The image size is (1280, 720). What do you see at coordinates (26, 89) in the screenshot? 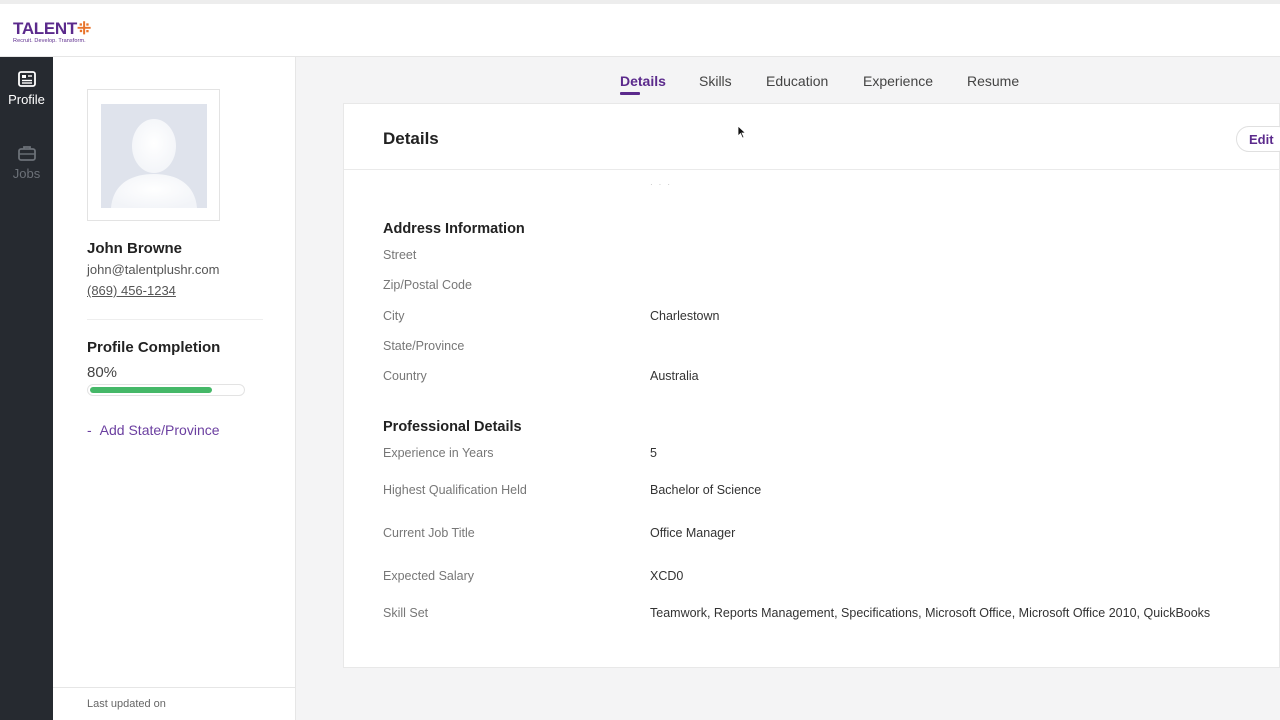
I see `rail-item-profile: Profile` at bounding box center [26, 89].